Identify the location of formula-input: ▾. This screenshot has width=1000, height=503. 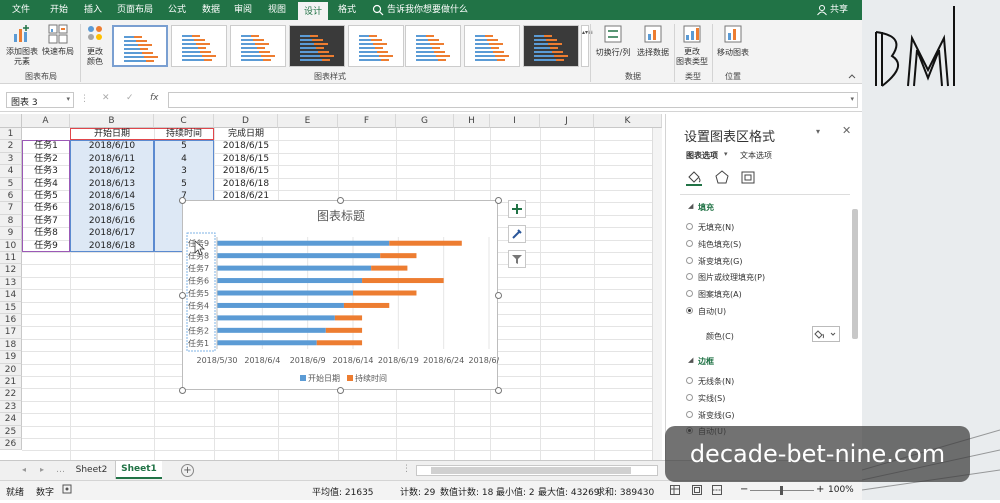
(513, 100).